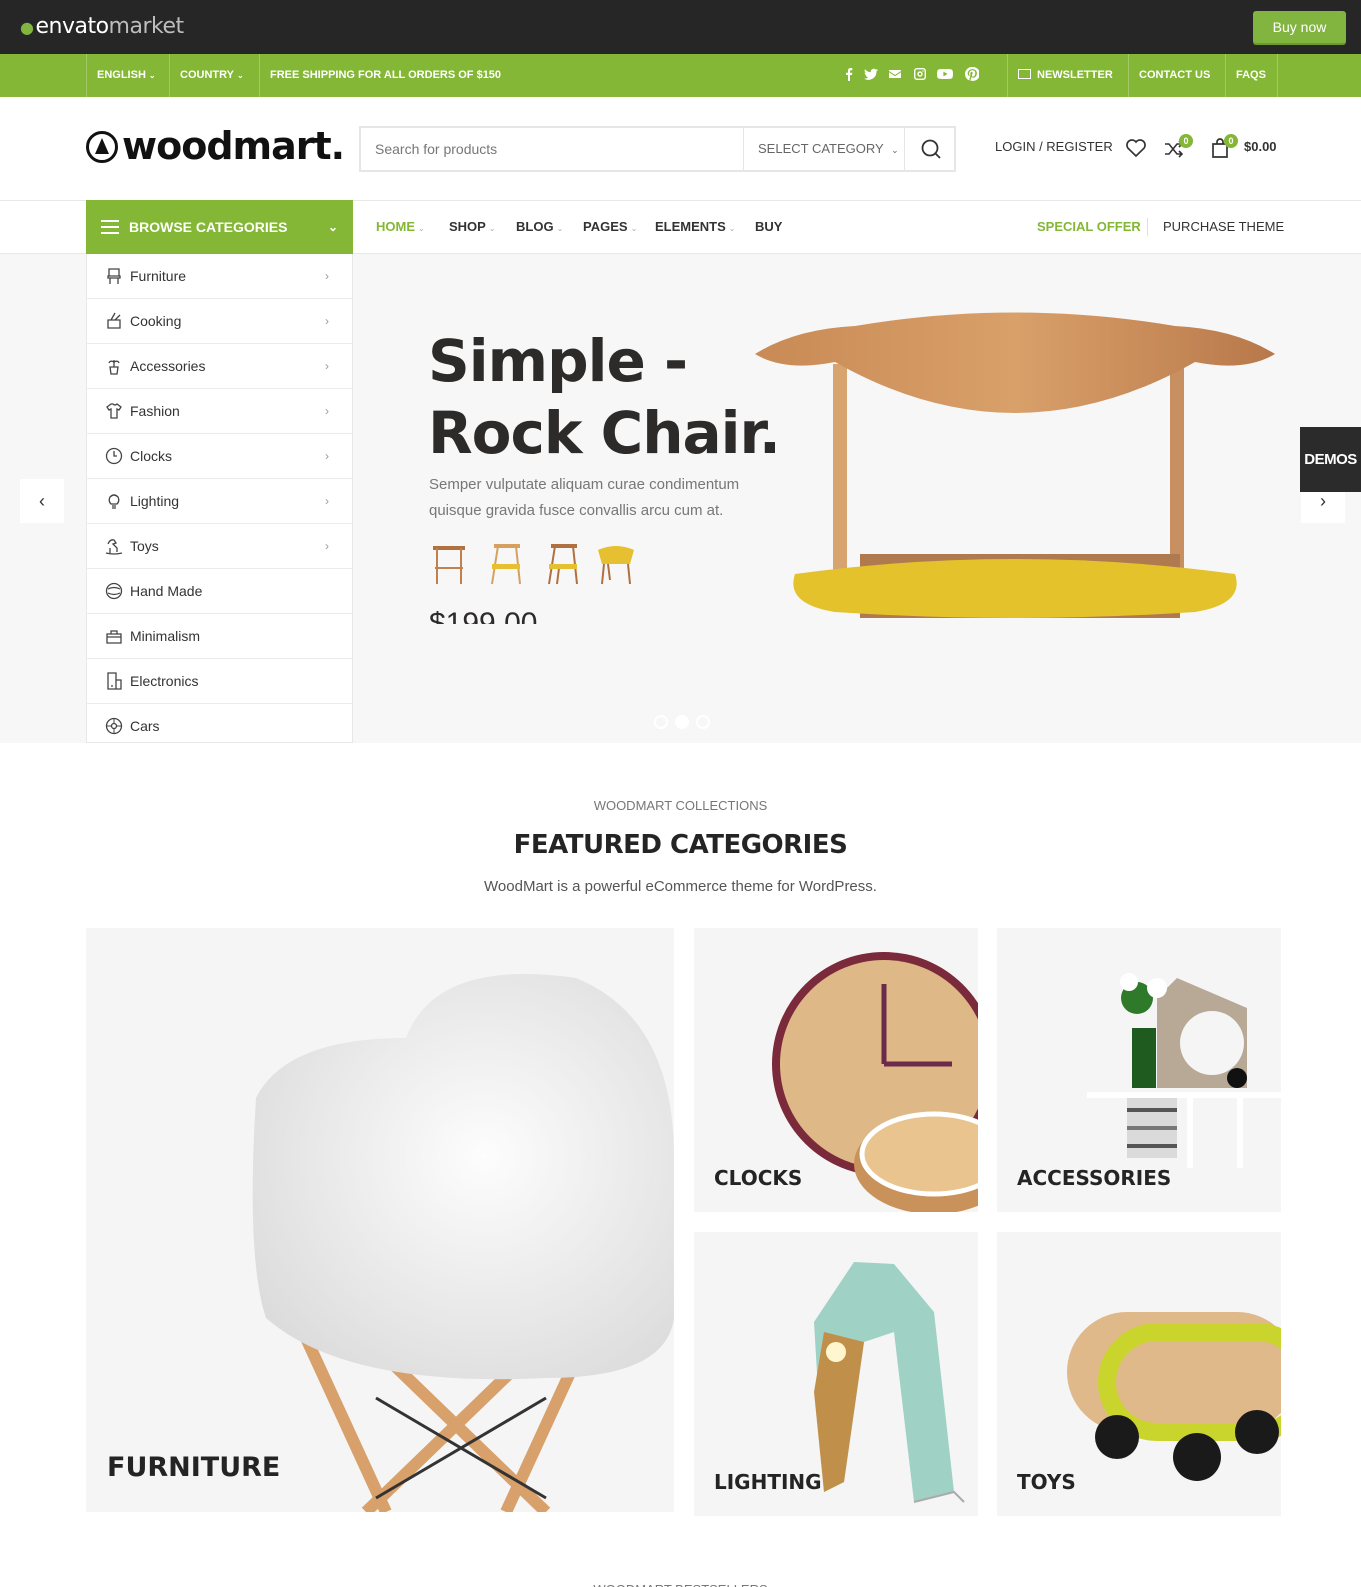 The height and width of the screenshot is (1587, 1361). I want to click on sidebar-item-lighting: Lighting ›, so click(219, 501).